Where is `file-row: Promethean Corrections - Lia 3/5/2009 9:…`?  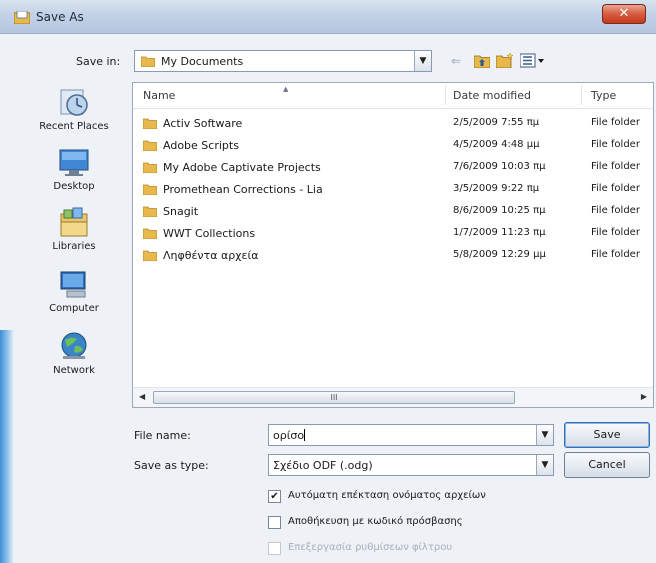 file-row: Promethean Corrections - Lia 3/5/2009 9:… is located at coordinates (393, 190).